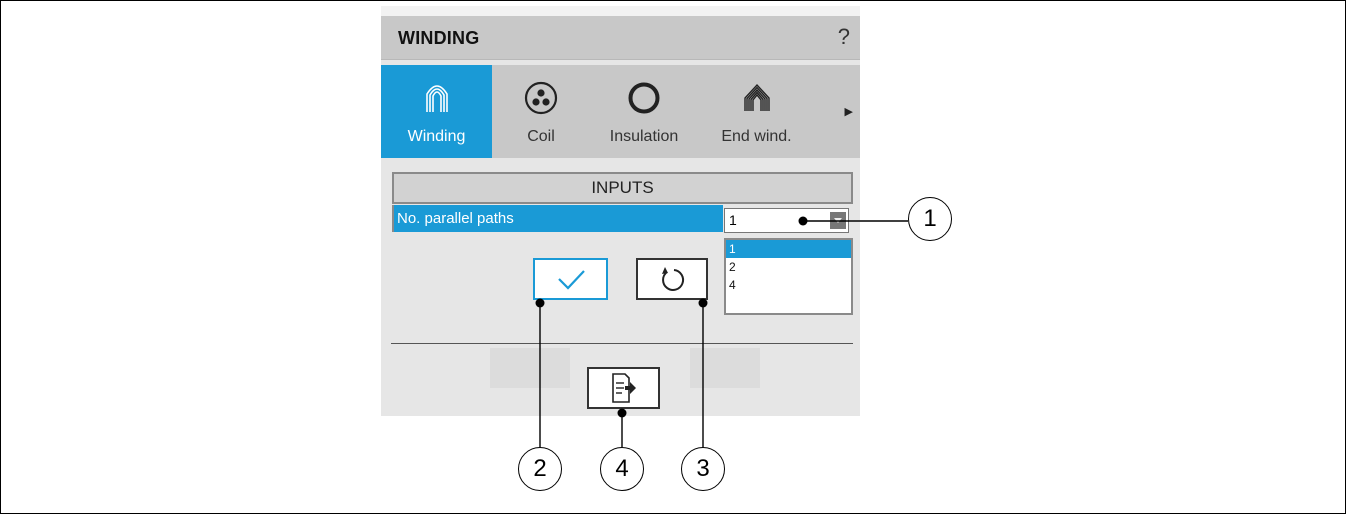 This screenshot has width=1346, height=514. What do you see at coordinates (703, 469) in the screenshot?
I see `callout-3: 3` at bounding box center [703, 469].